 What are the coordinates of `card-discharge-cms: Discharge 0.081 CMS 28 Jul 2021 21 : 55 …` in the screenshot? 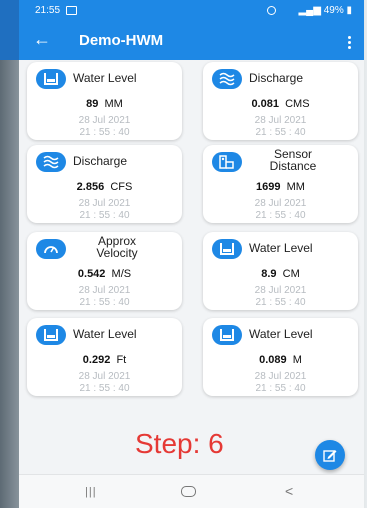 It's located at (280, 101).